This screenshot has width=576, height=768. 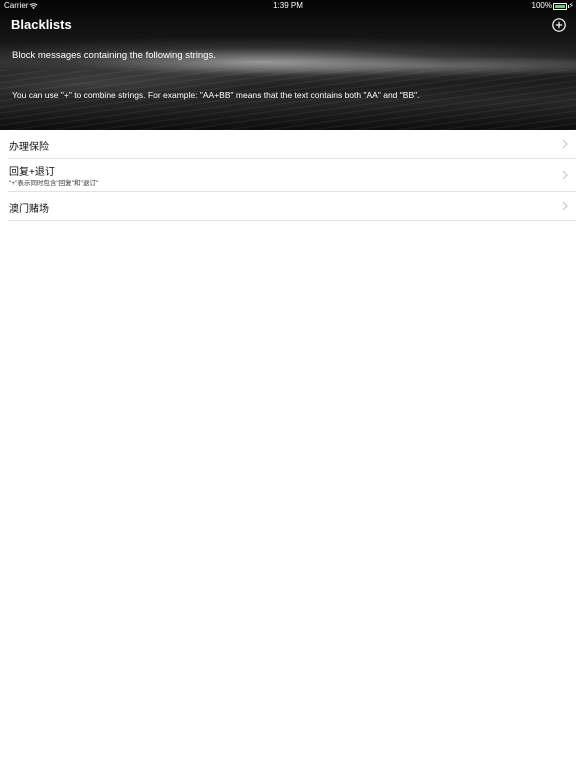 I want to click on plus-circle-icon, so click(x=559, y=25).